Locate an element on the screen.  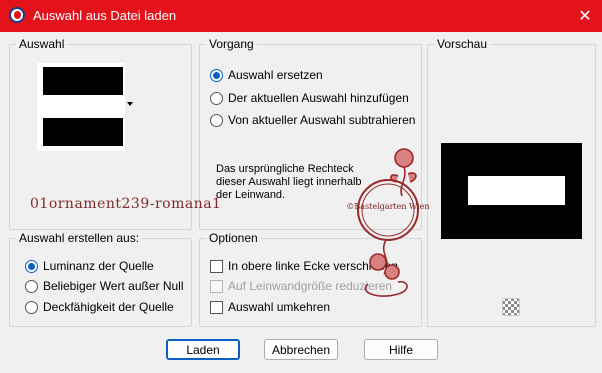
close-button: ✕ is located at coordinates (585, 16).